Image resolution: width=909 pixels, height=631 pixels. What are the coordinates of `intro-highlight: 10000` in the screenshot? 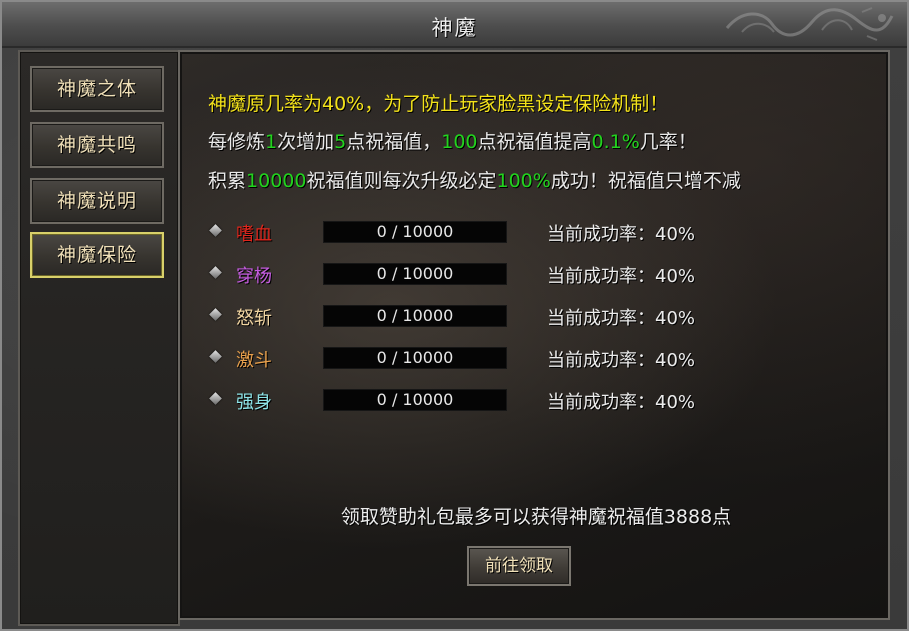 It's located at (276, 181).